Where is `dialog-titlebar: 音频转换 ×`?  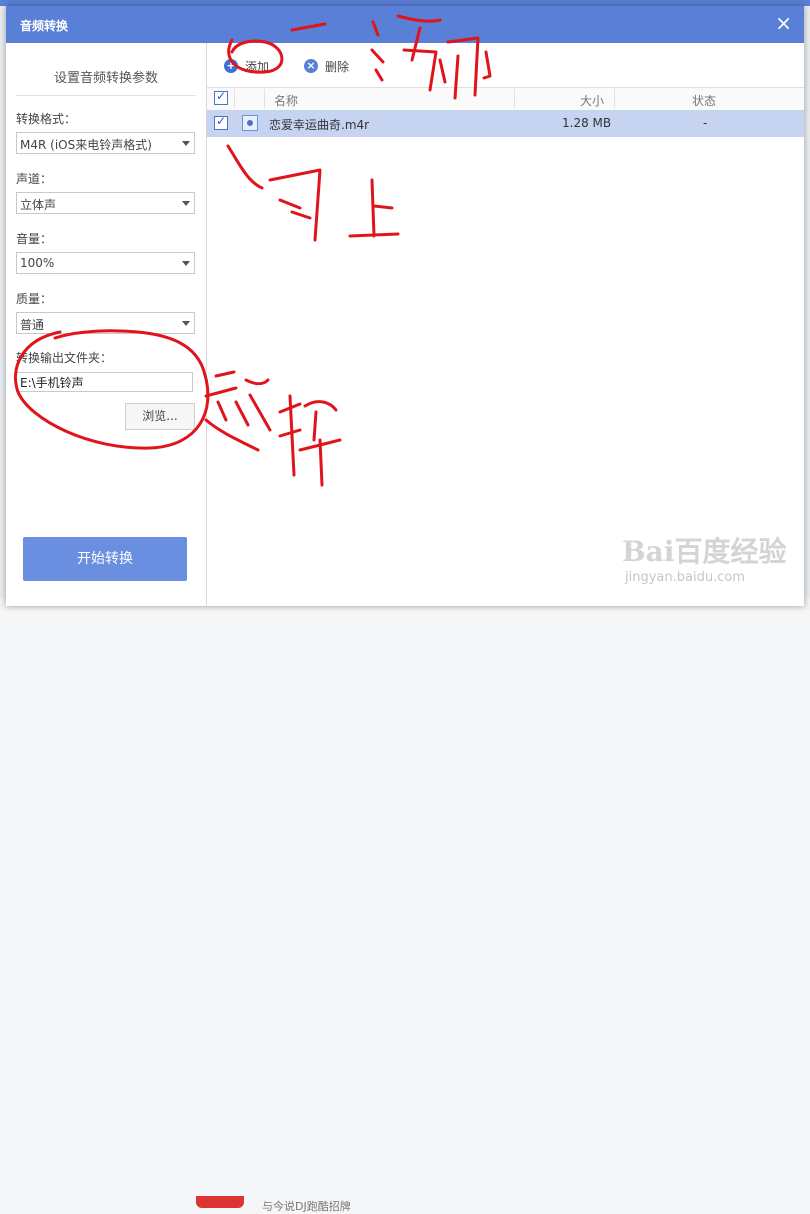
dialog-titlebar: 音频转换 × is located at coordinates (405, 24).